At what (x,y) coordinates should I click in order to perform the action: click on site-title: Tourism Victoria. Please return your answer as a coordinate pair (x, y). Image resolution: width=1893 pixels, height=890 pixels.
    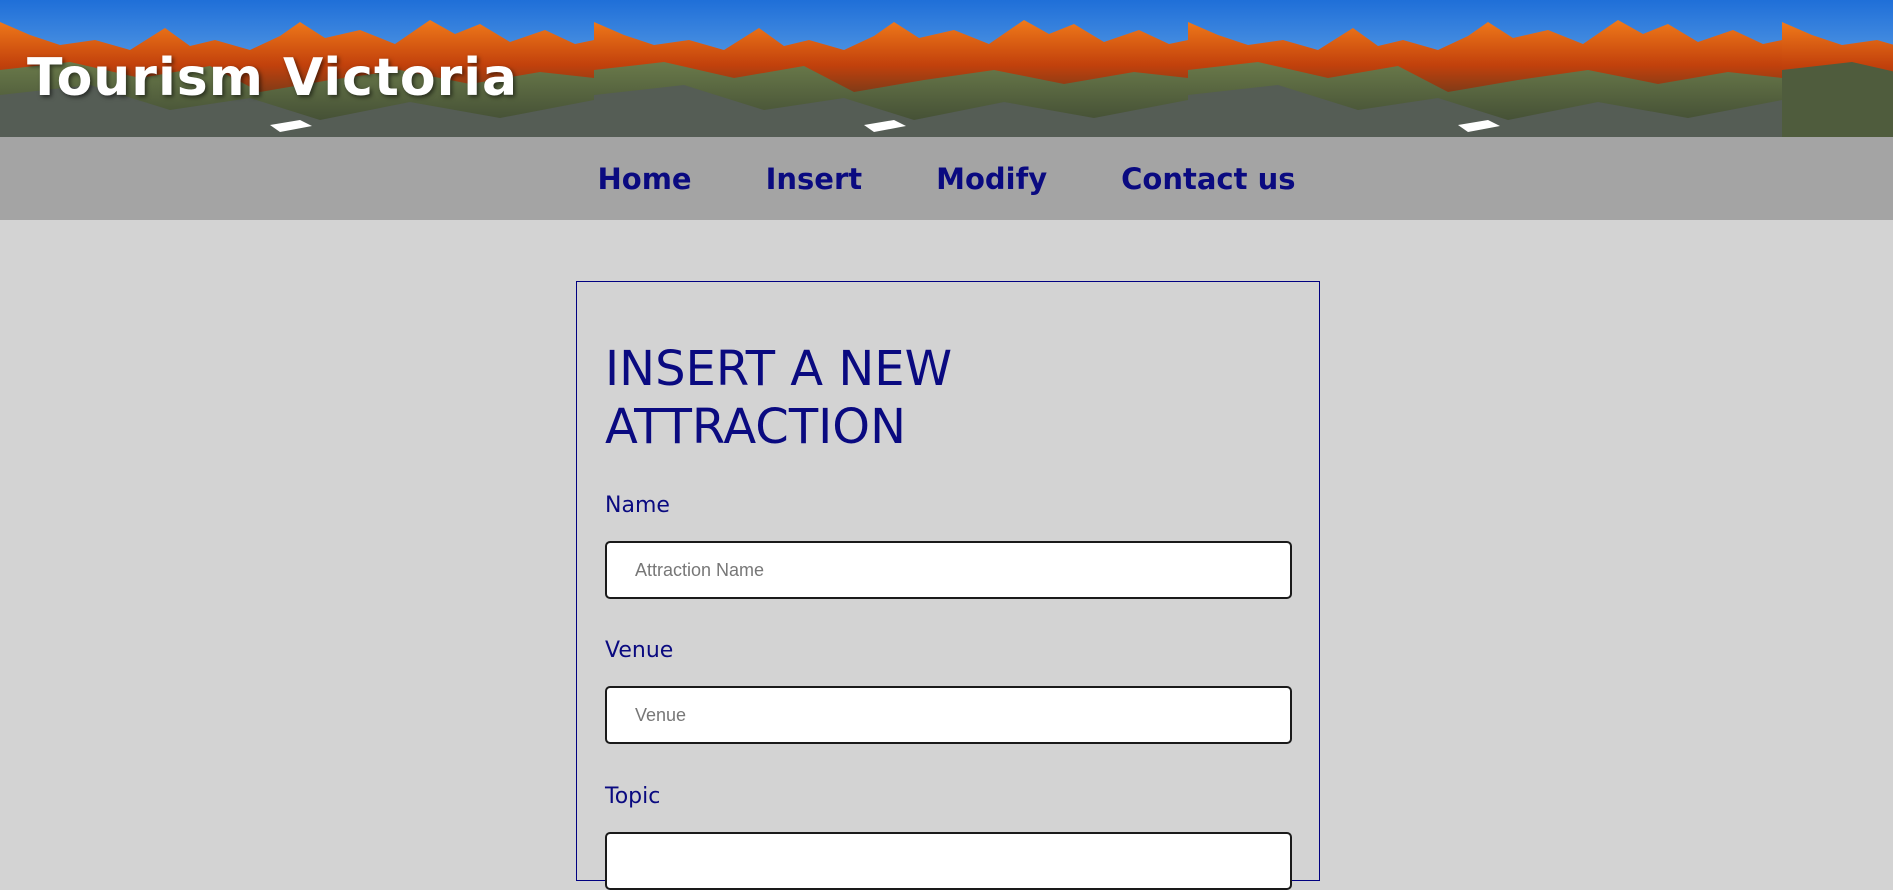
    Looking at the image, I should click on (273, 78).